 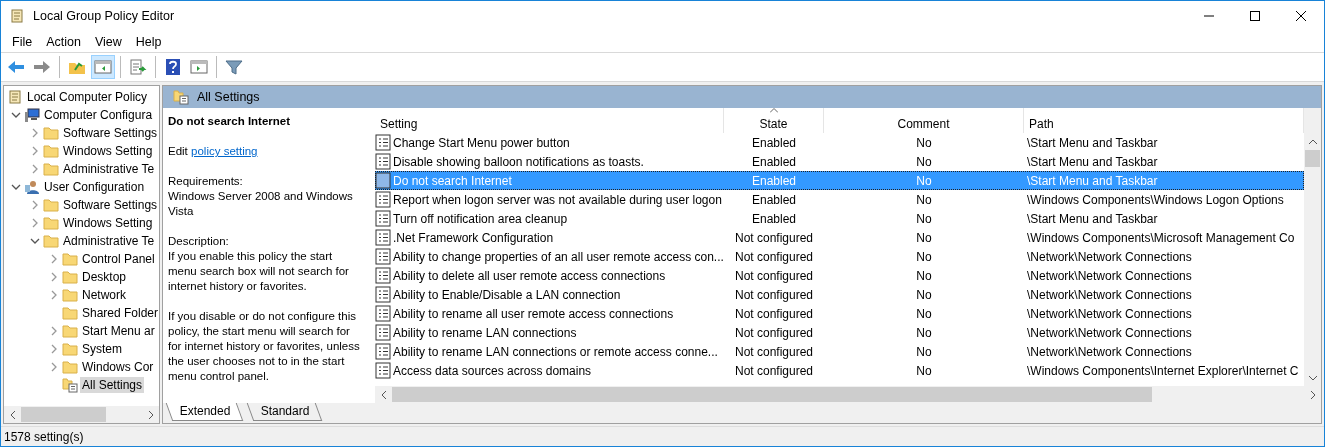 I want to click on scroll-up-icon, so click(x=1312, y=141).